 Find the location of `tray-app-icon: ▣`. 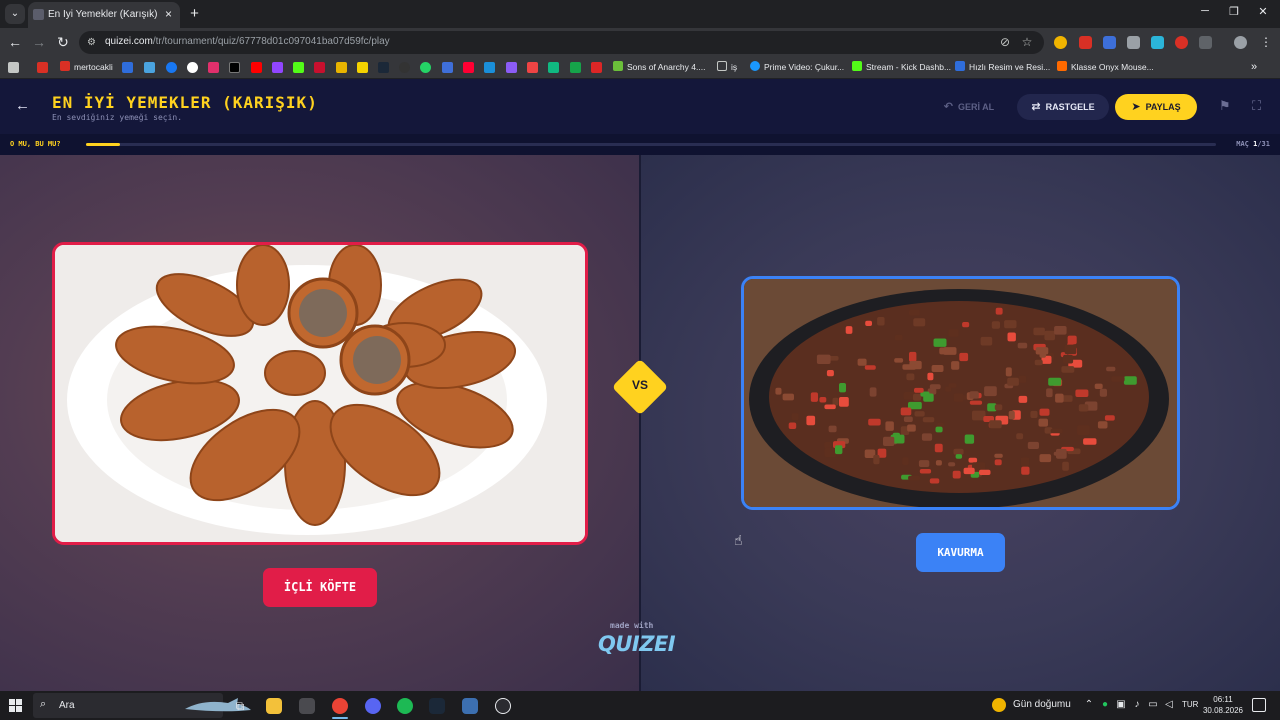

tray-app-icon: ▣ is located at coordinates (1121, 705).